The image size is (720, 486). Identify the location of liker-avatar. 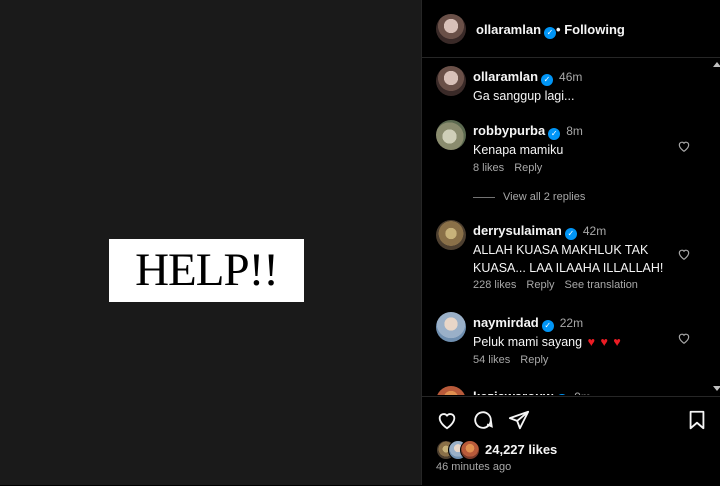
(470, 450).